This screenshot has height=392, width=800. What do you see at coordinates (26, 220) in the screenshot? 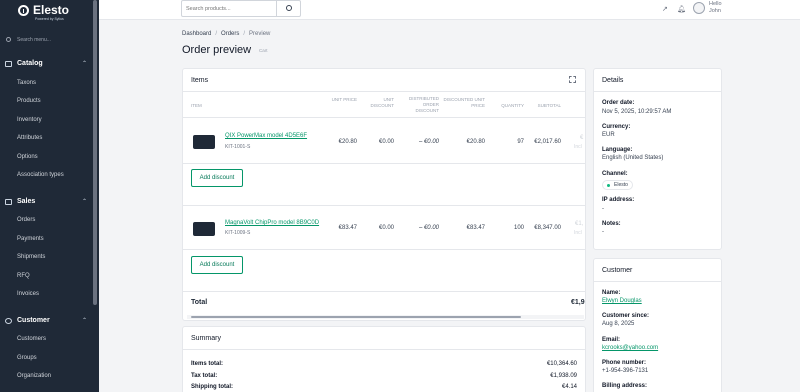
I see `sidebar-item-orders: Orders` at bounding box center [26, 220].